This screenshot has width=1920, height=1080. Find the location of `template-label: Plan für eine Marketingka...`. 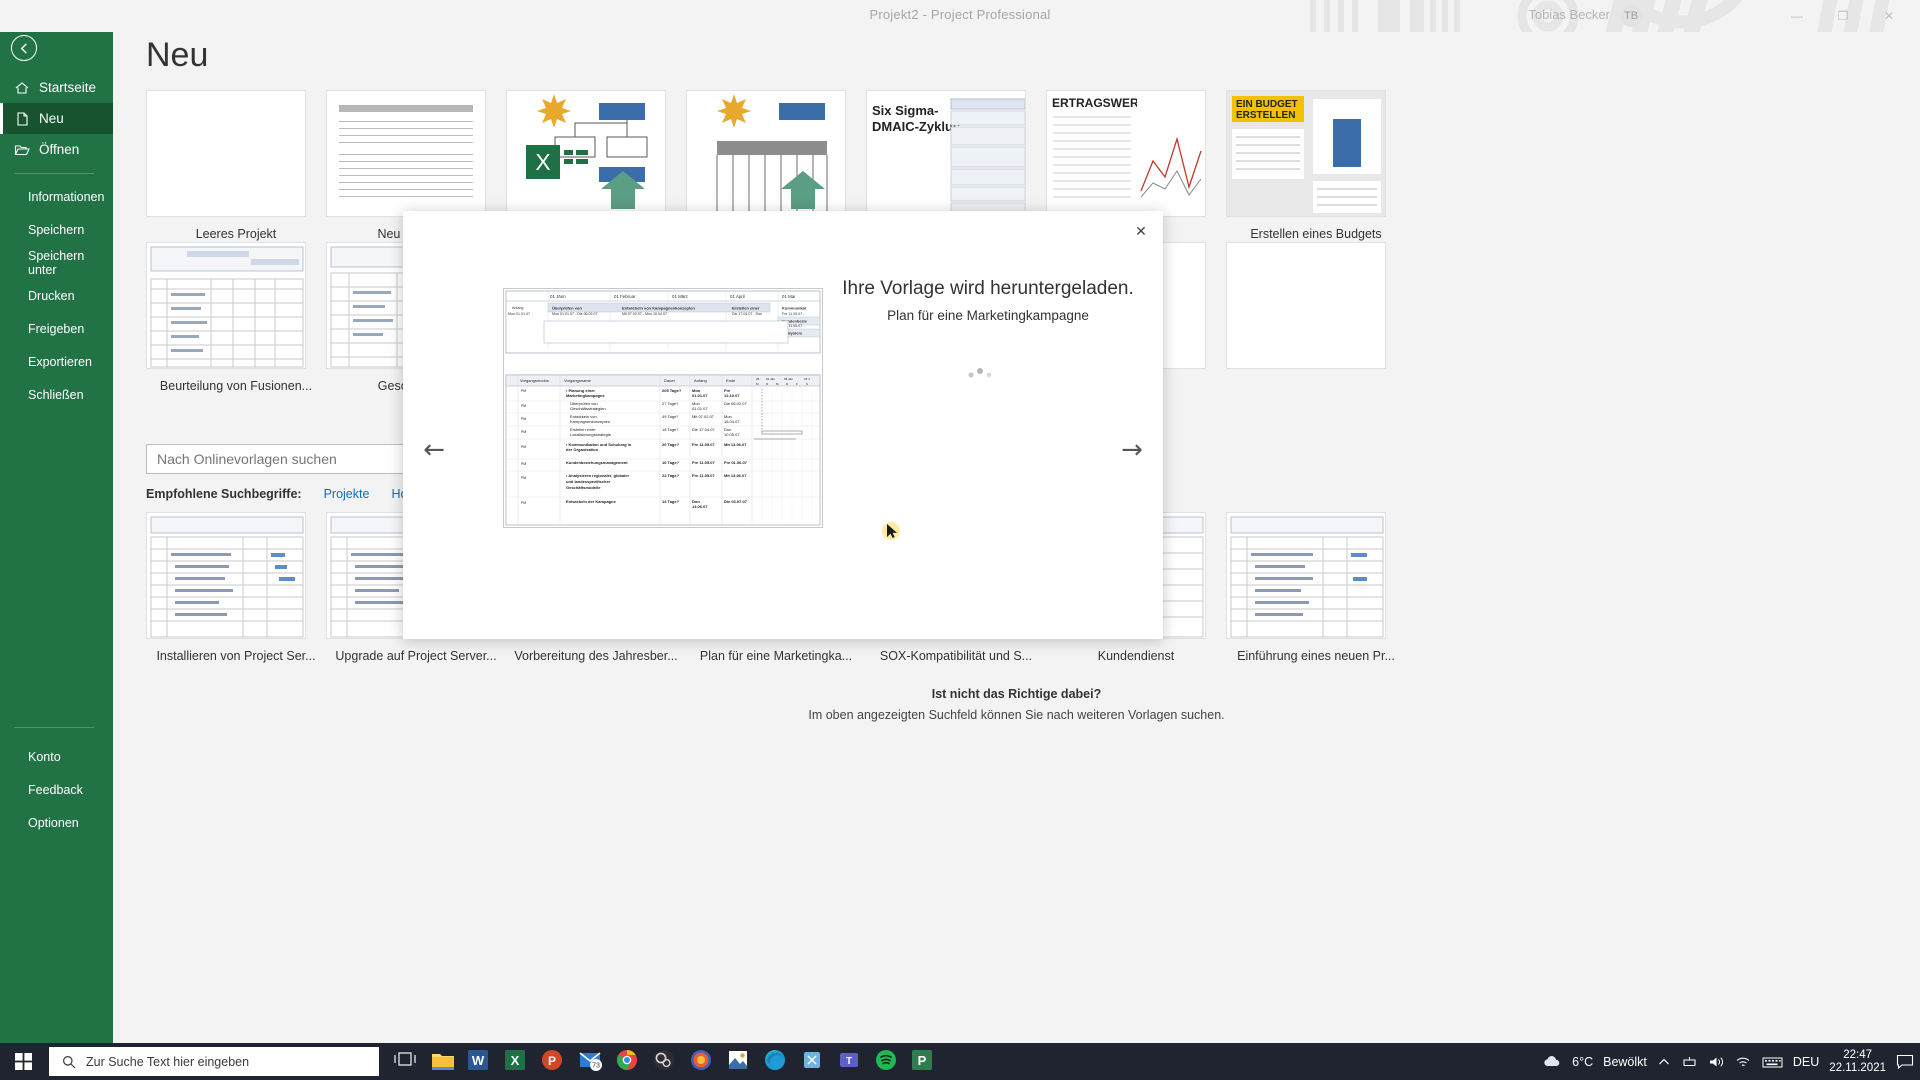

template-label: Plan für eine Marketingka... is located at coordinates (776, 656).